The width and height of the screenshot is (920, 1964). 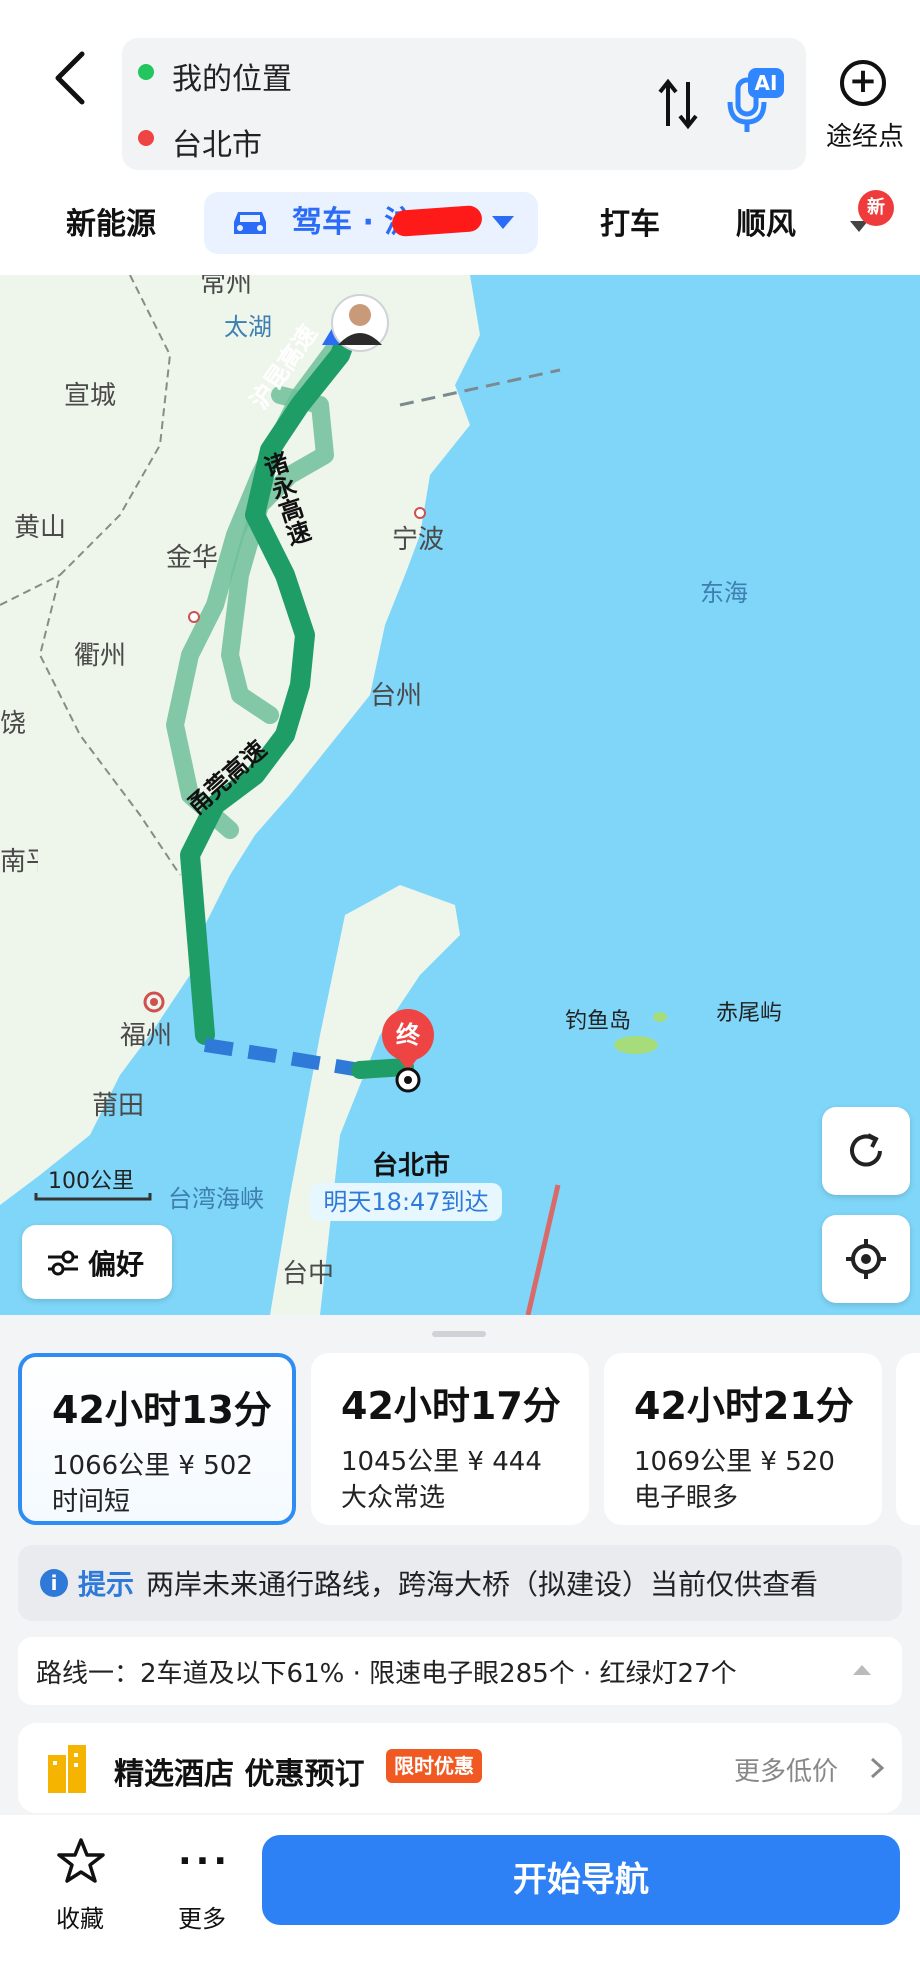 I want to click on back-arrow-icon, so click(x=70, y=78).